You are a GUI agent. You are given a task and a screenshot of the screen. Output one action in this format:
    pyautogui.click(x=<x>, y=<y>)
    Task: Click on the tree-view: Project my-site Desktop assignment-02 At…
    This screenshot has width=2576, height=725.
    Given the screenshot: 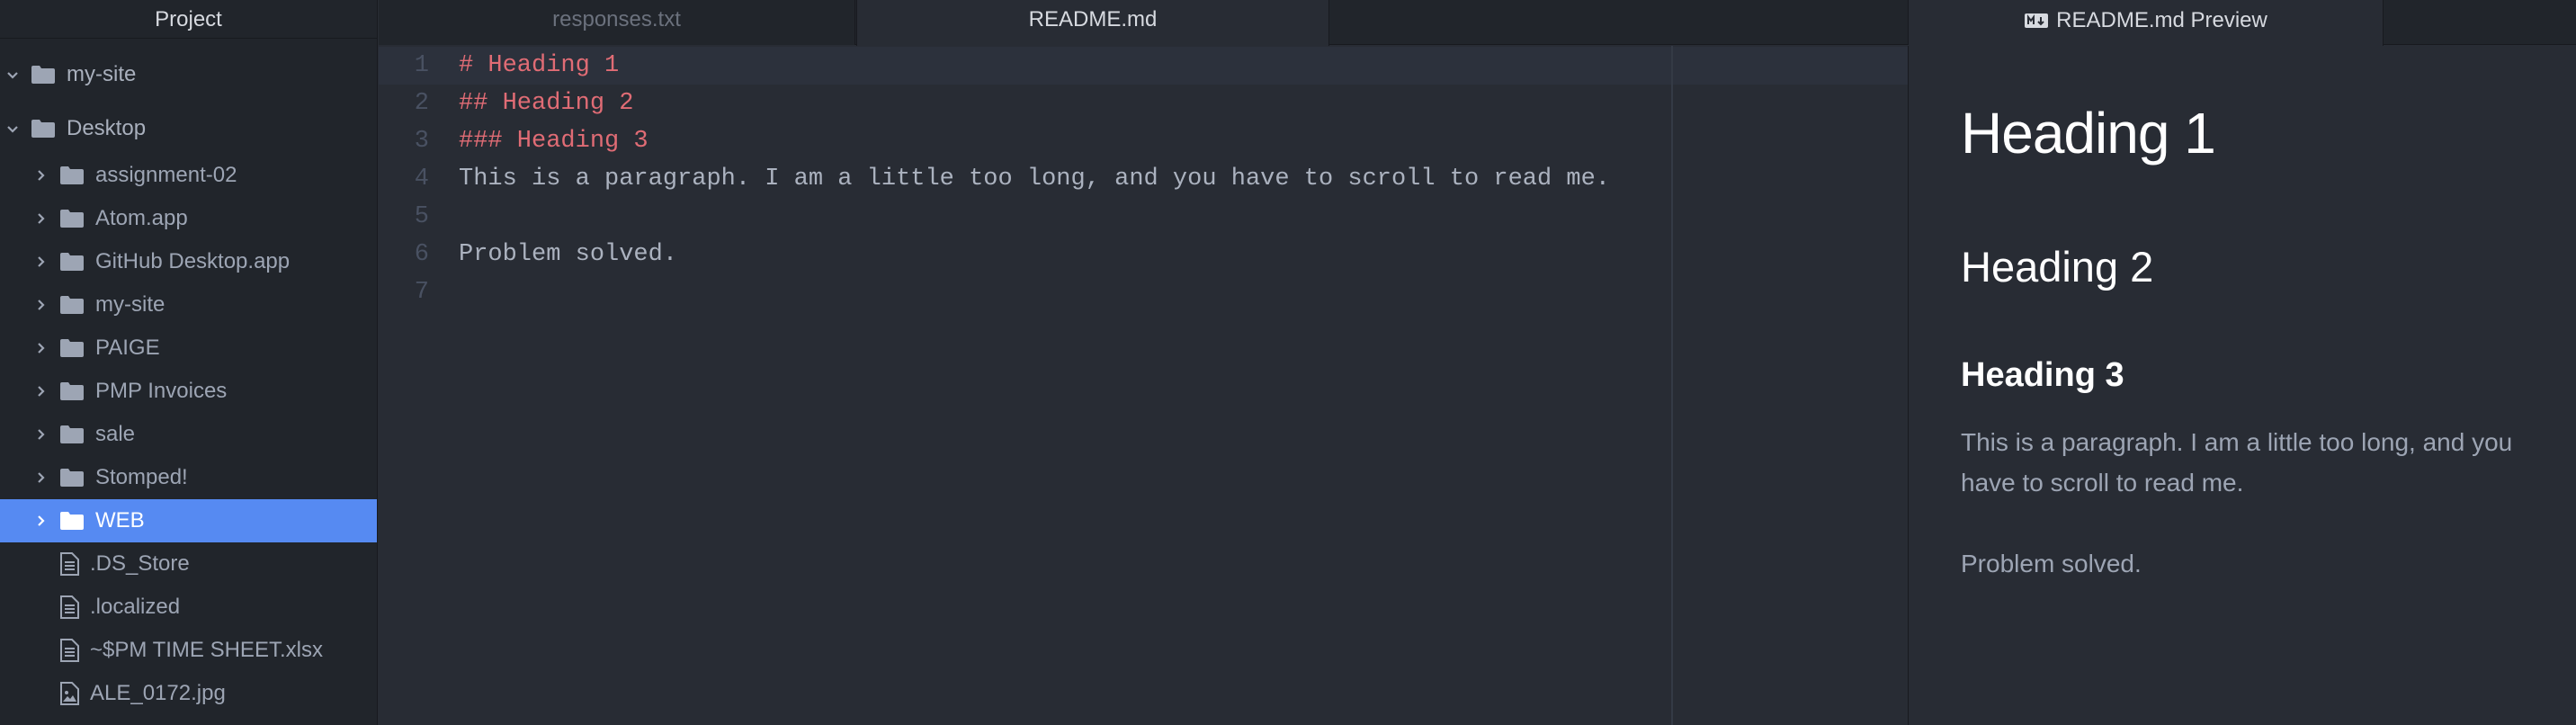 What is the action you would take?
    pyautogui.click(x=189, y=362)
    